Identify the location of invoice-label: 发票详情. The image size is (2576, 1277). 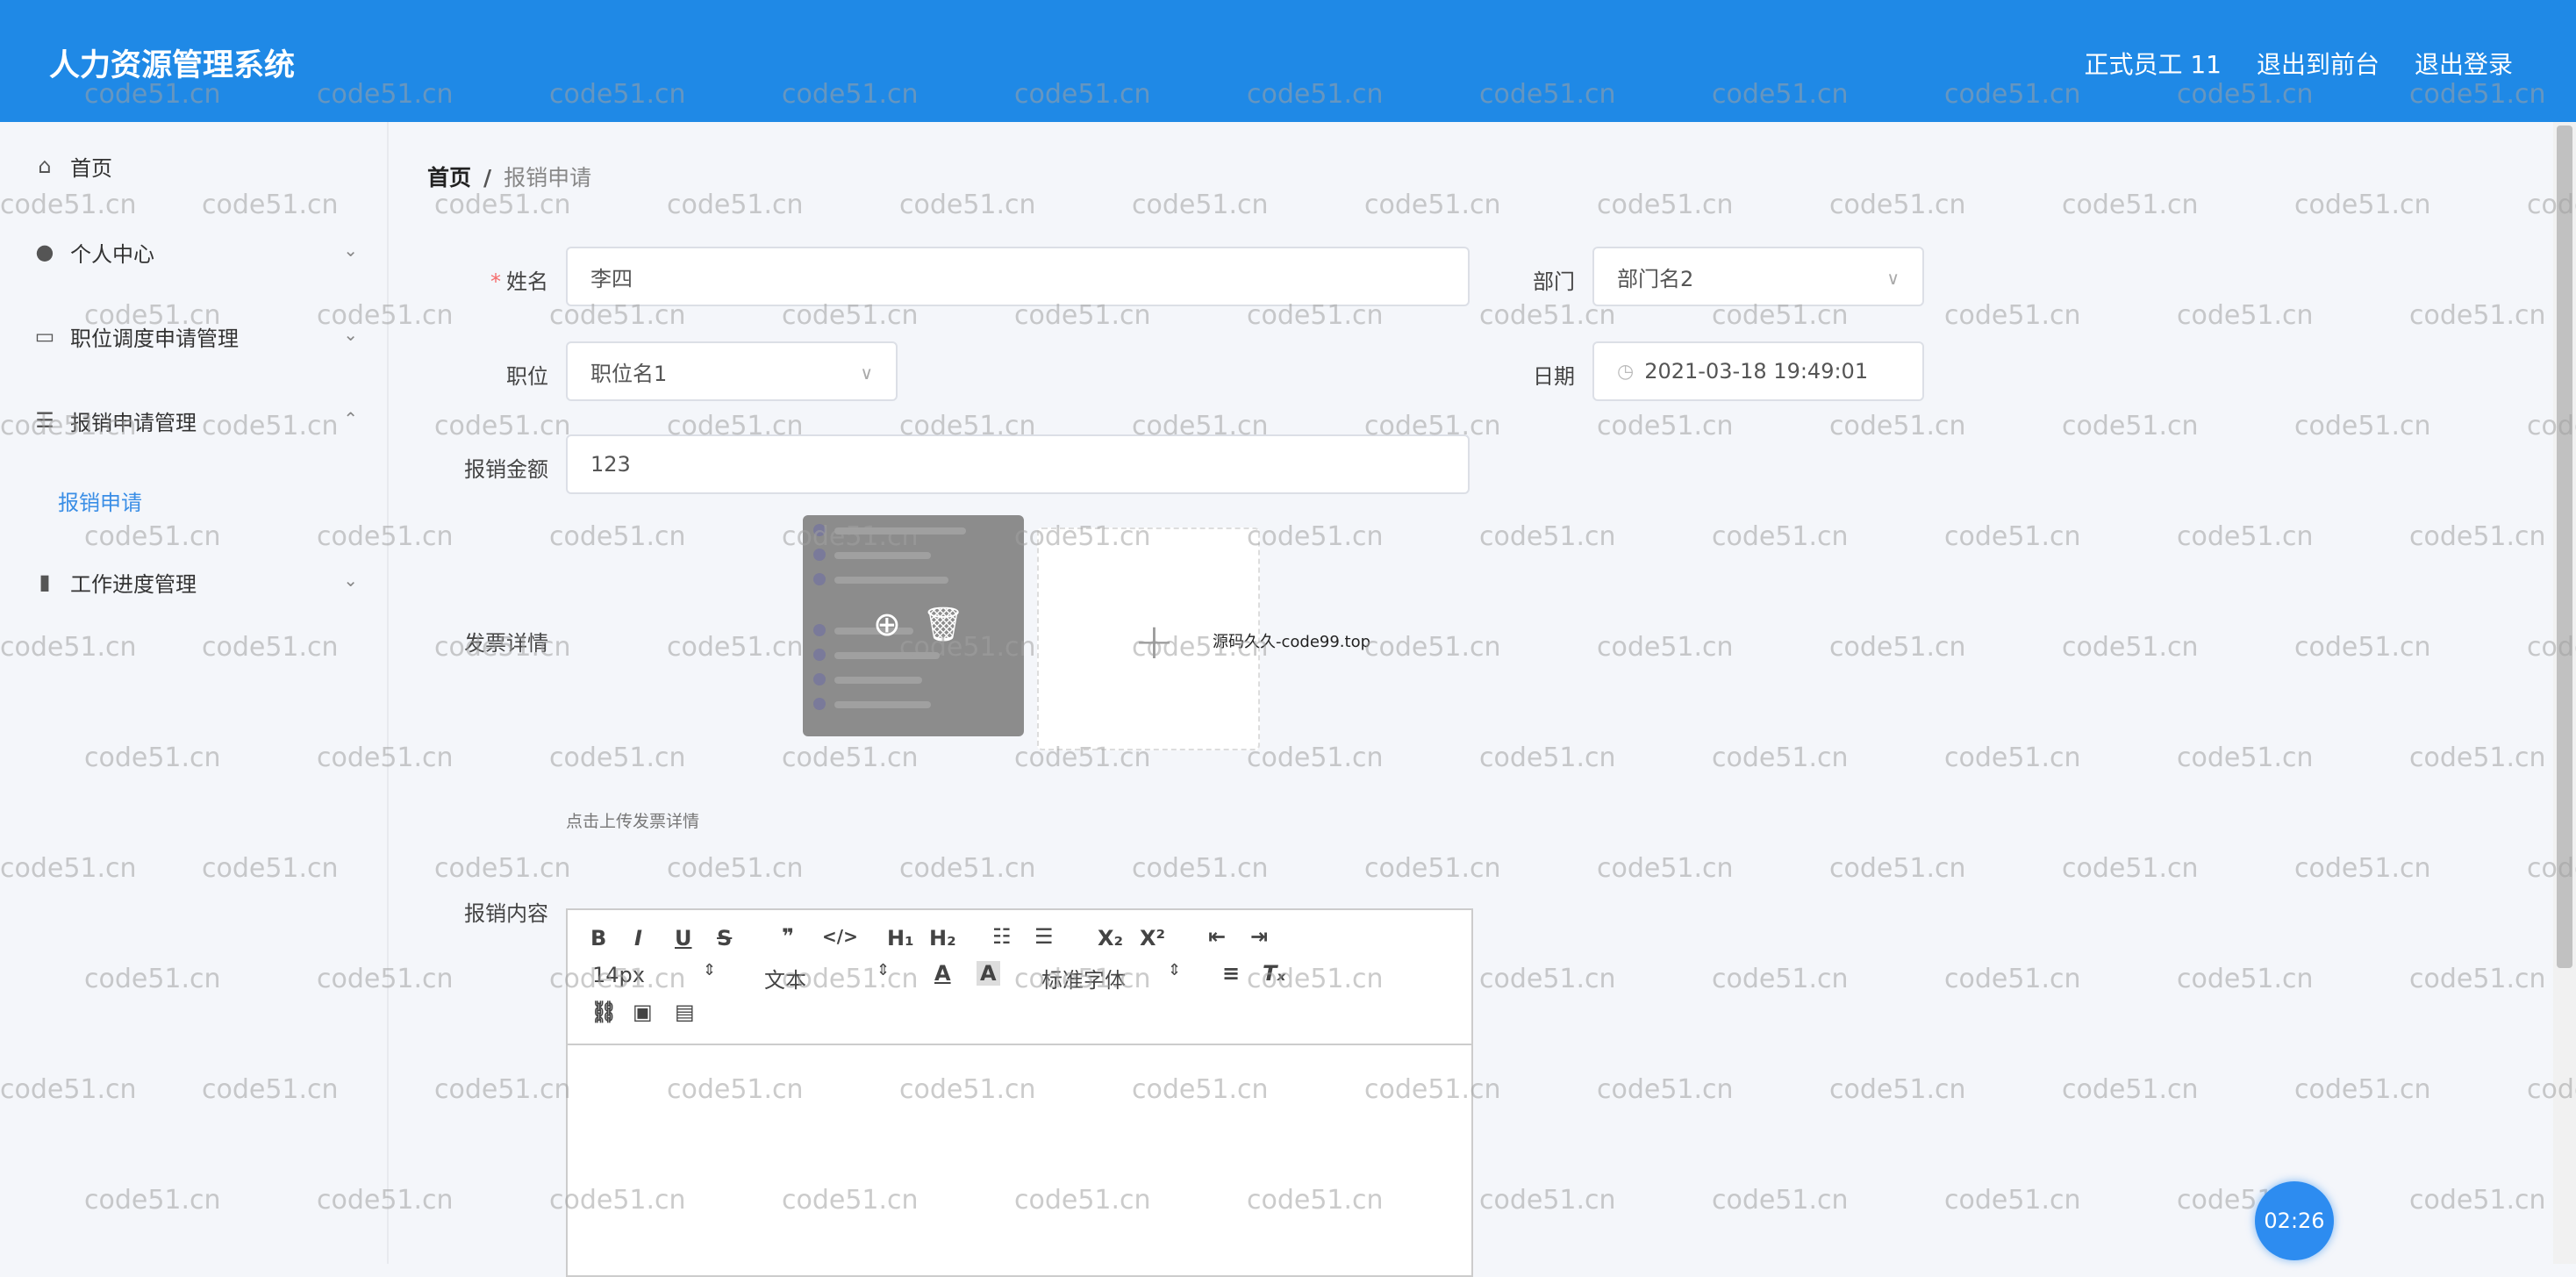
(506, 643).